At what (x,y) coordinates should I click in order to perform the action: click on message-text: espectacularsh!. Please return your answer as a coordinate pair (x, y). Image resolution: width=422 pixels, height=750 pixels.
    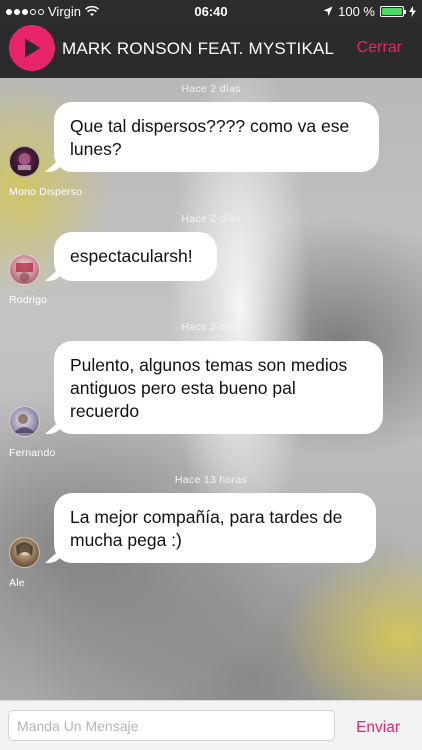
    Looking at the image, I should click on (131, 256).